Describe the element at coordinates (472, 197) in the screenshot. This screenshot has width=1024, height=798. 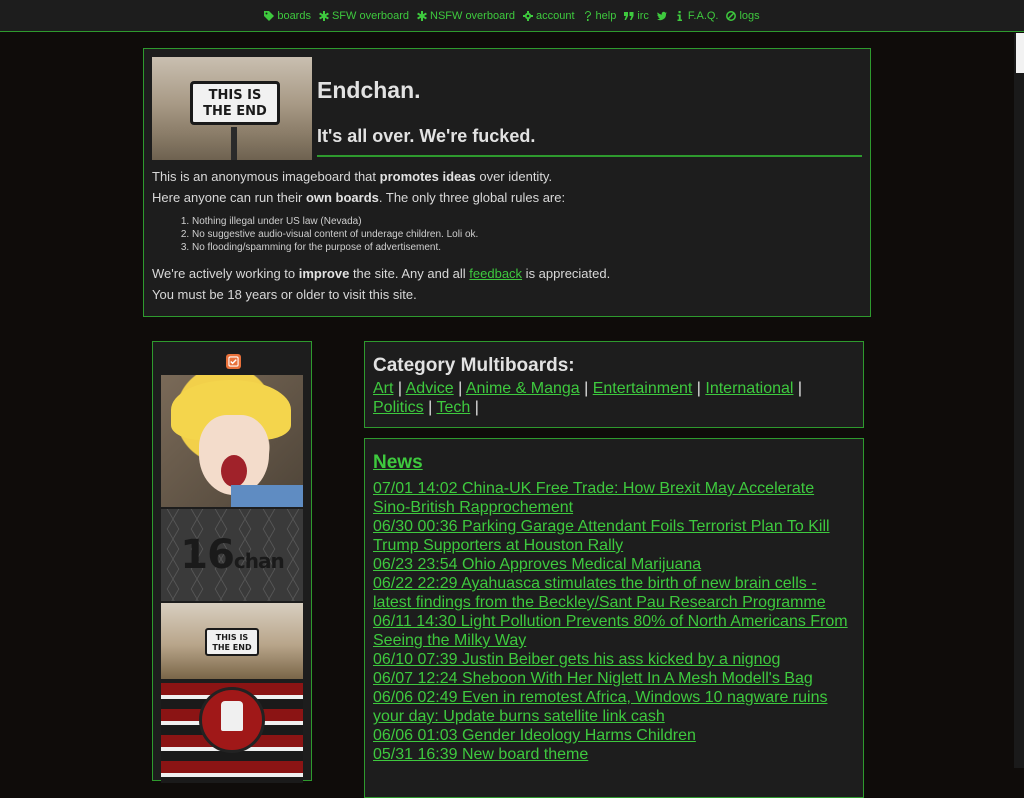
I see `intro-p2-tail: . The only three global rules are:` at that location.